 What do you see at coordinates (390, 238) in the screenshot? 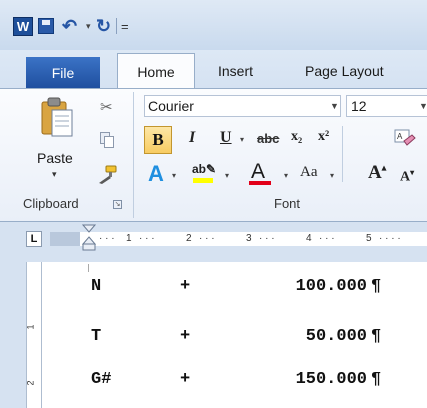
I see `ruler-ticks: · · · ·` at bounding box center [390, 238].